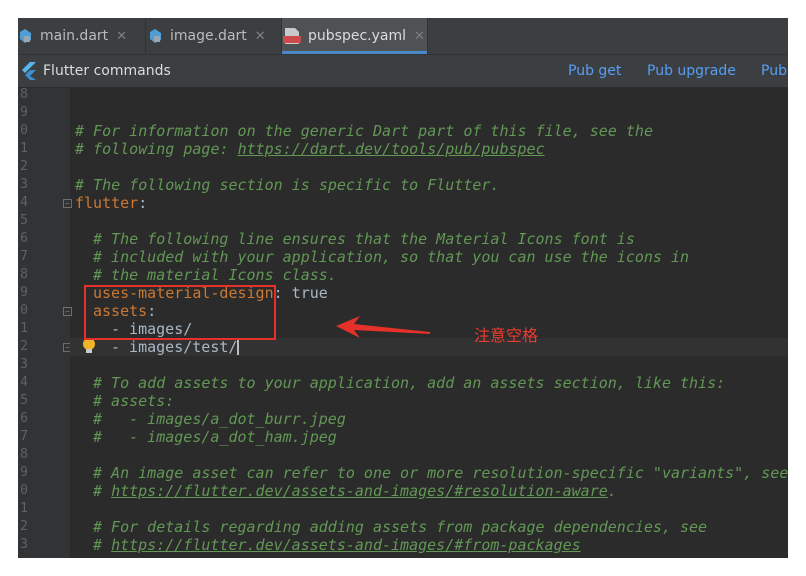 The image size is (806, 576). Describe the element at coordinates (506, 335) in the screenshot. I see `annotation-note: 注意空格` at that location.